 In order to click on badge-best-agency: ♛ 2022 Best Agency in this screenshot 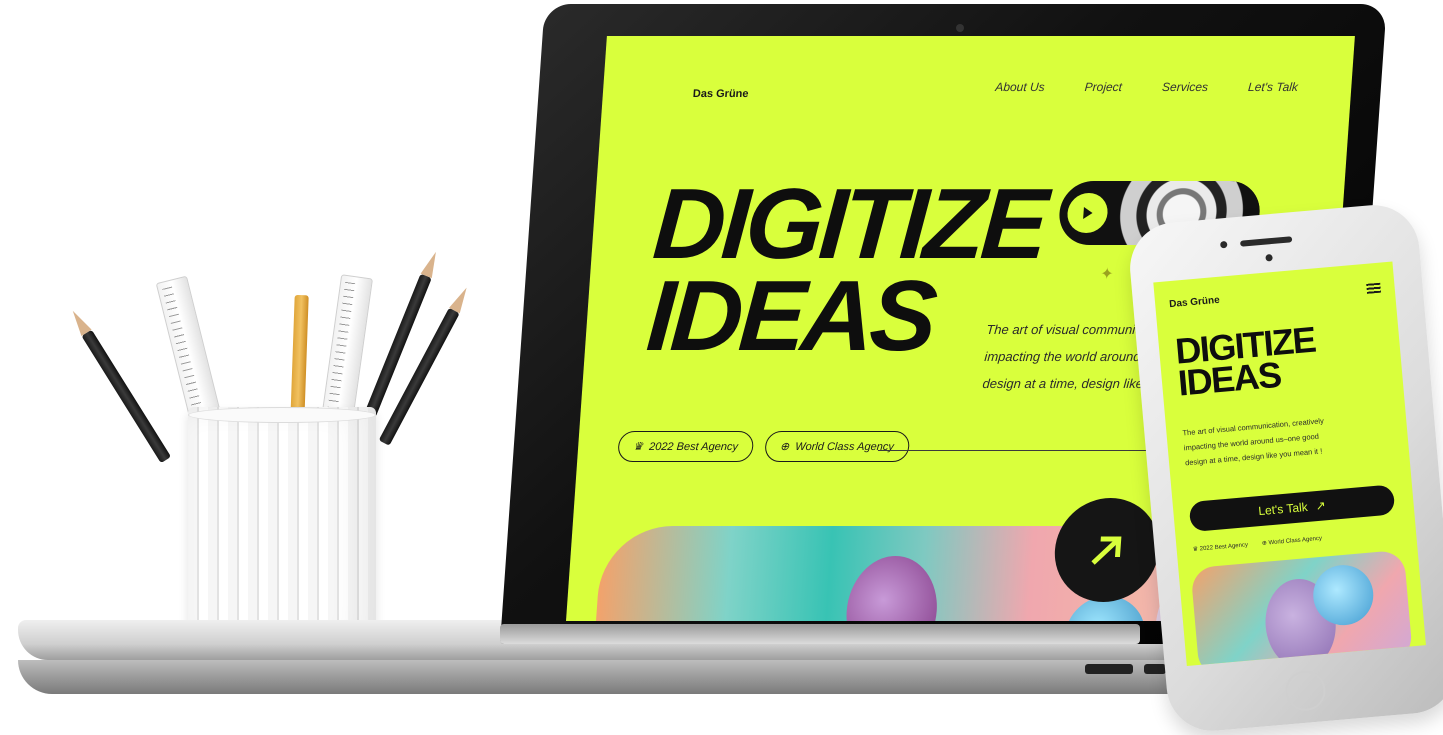, I will do `click(686, 446)`.